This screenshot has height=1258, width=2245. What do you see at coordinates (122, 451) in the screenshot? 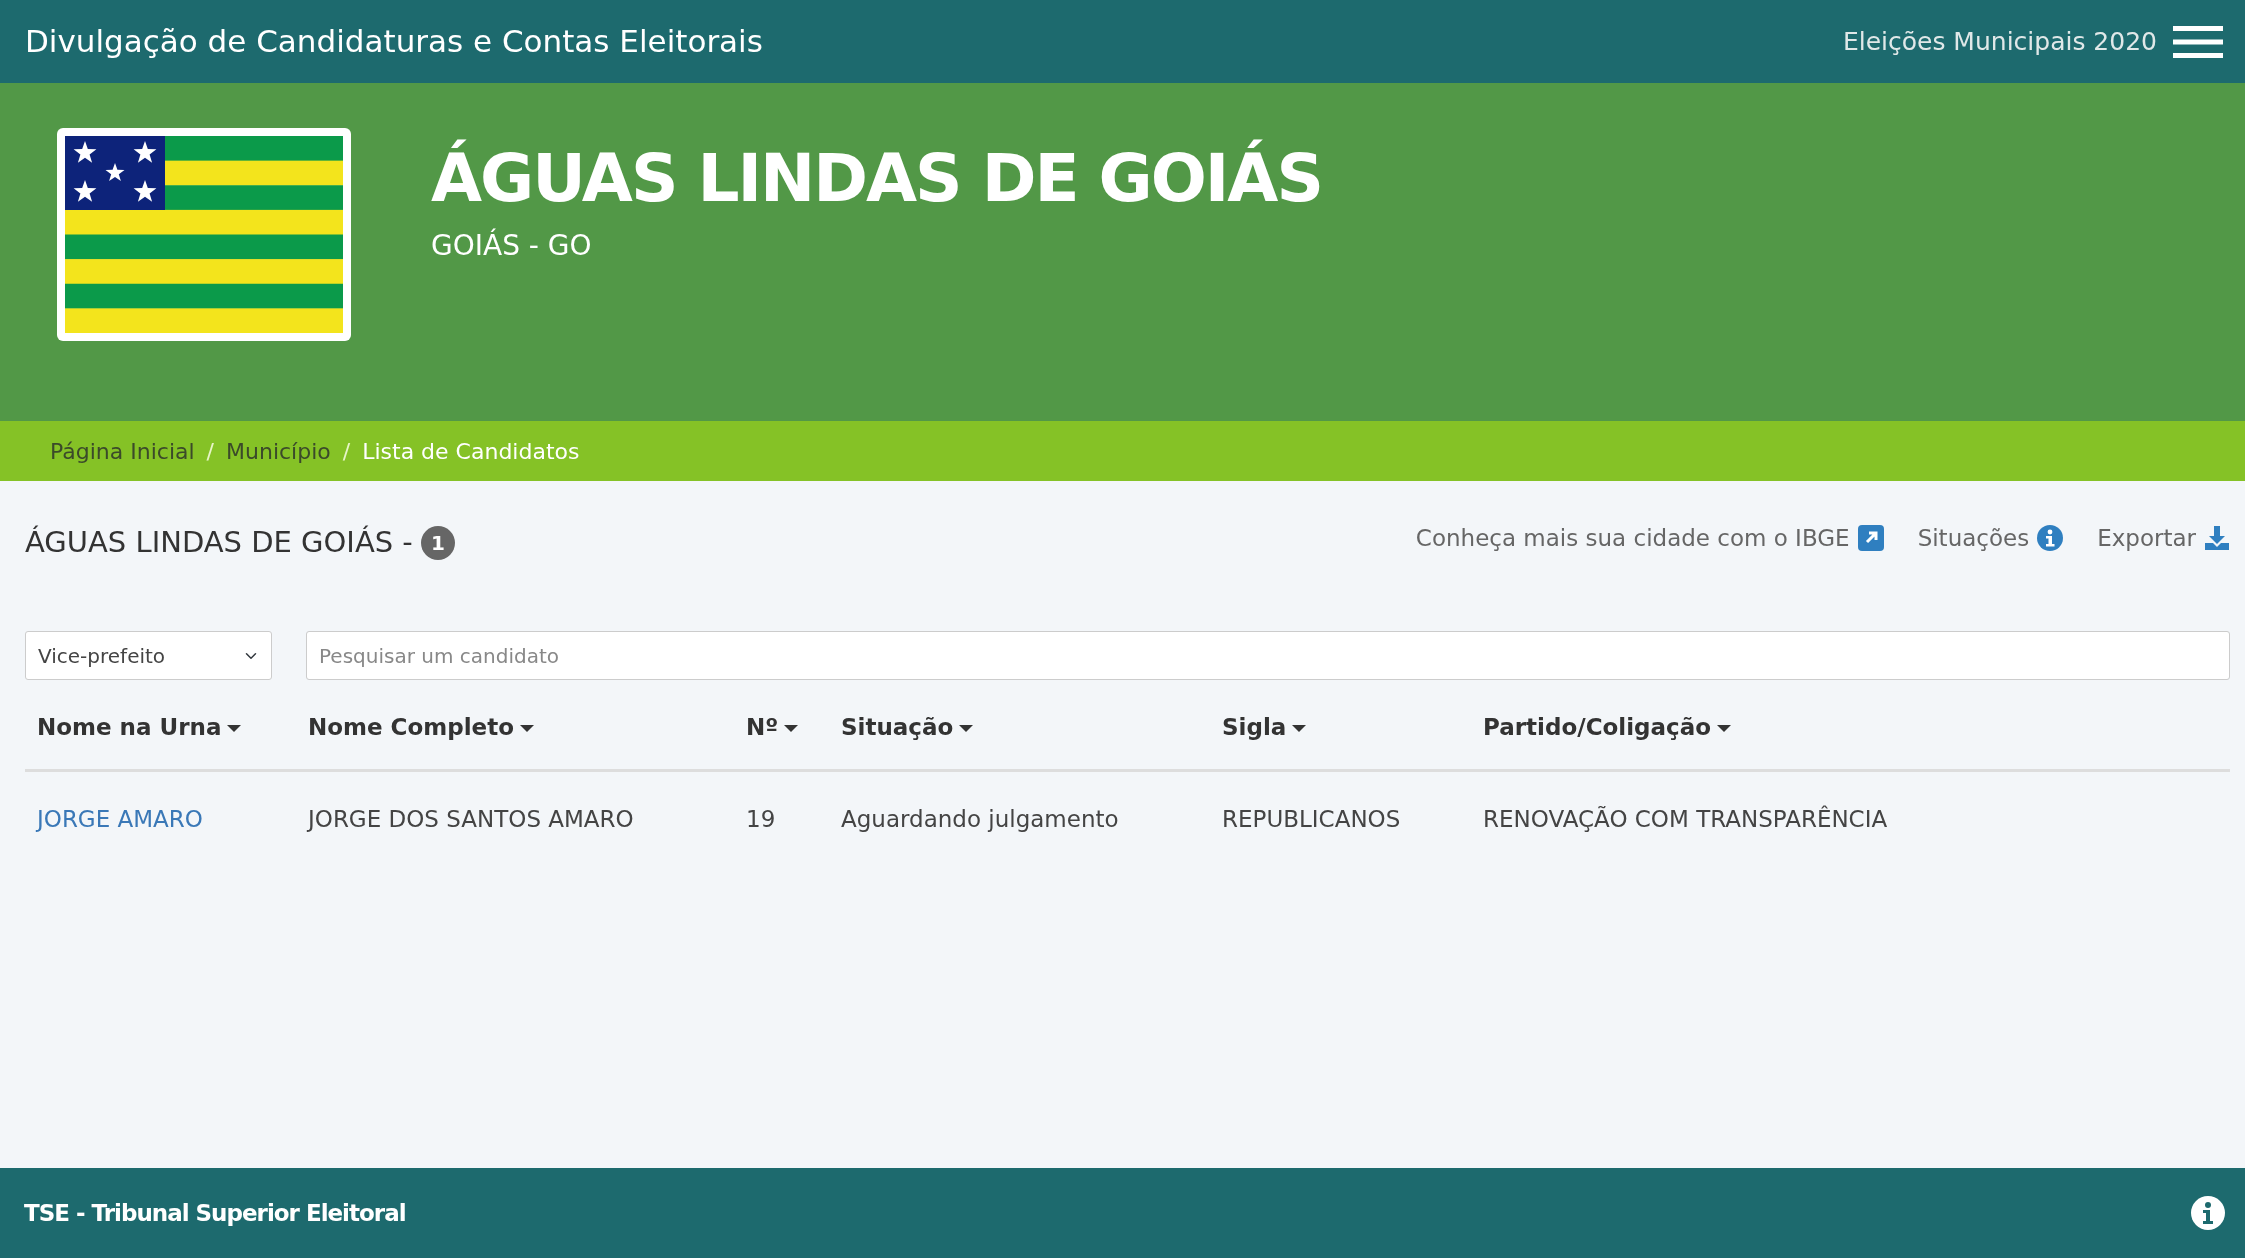
I see `breadcrumb-link: Página Inicial` at bounding box center [122, 451].